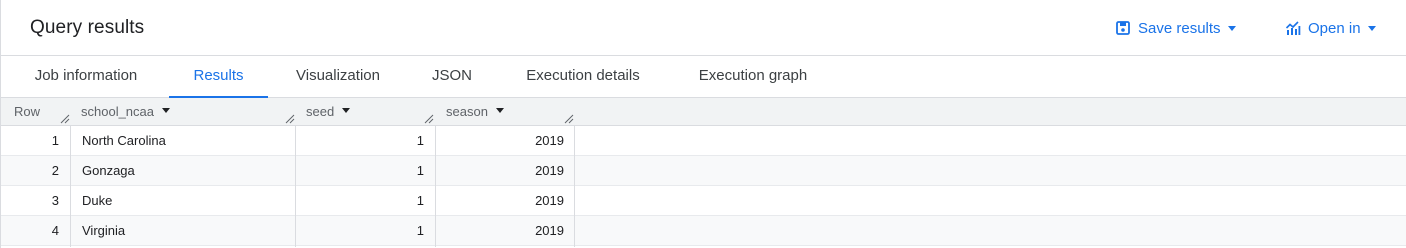 Image resolution: width=1406 pixels, height=248 pixels. I want to click on column-header-season: season, so click(475, 112).